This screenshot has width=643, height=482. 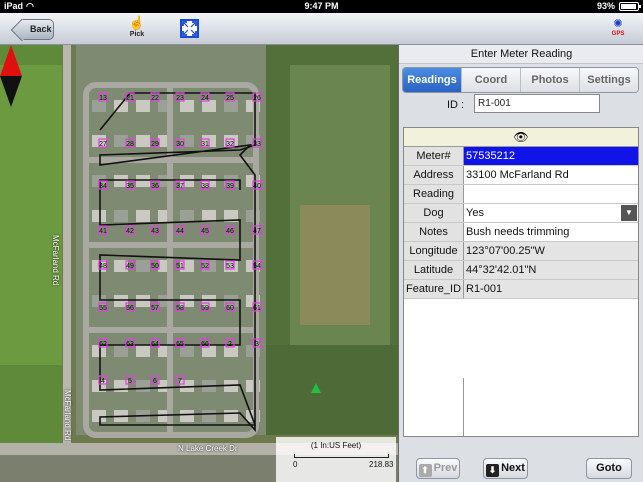 What do you see at coordinates (130, 97) in the screenshot?
I see `meter-marker: 21` at bounding box center [130, 97].